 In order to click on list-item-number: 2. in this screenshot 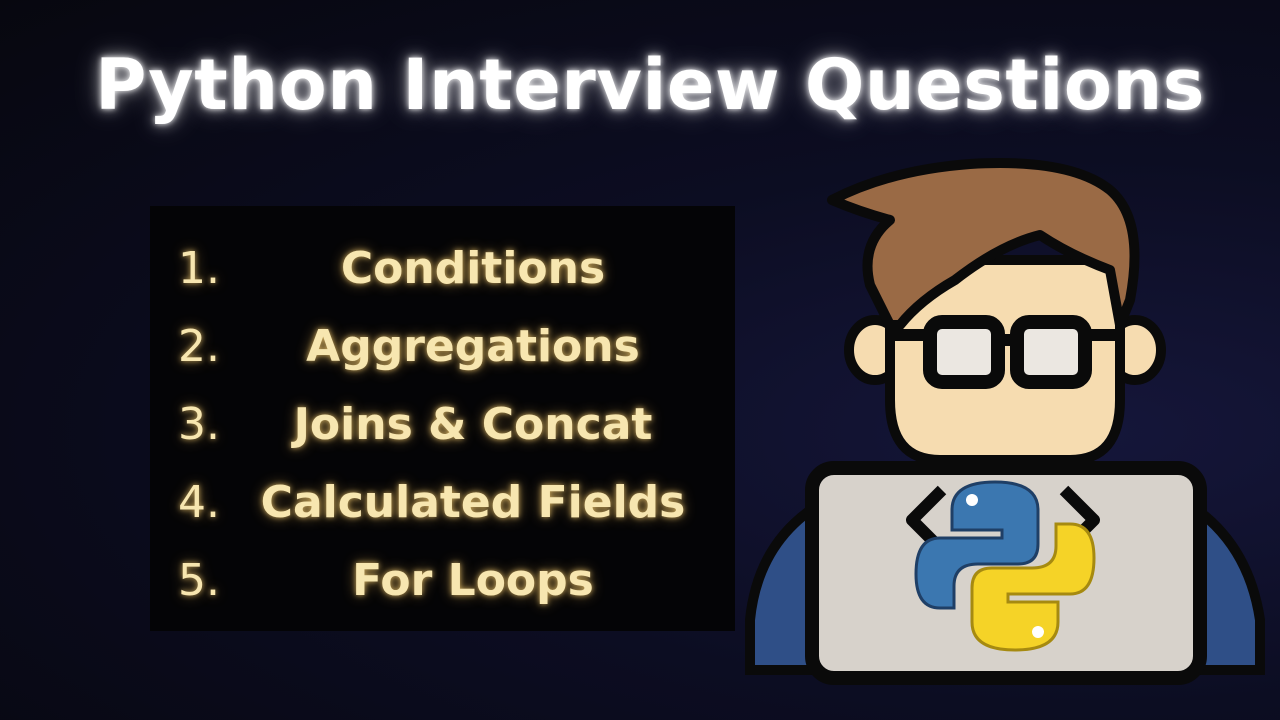, I will do `click(199, 346)`.